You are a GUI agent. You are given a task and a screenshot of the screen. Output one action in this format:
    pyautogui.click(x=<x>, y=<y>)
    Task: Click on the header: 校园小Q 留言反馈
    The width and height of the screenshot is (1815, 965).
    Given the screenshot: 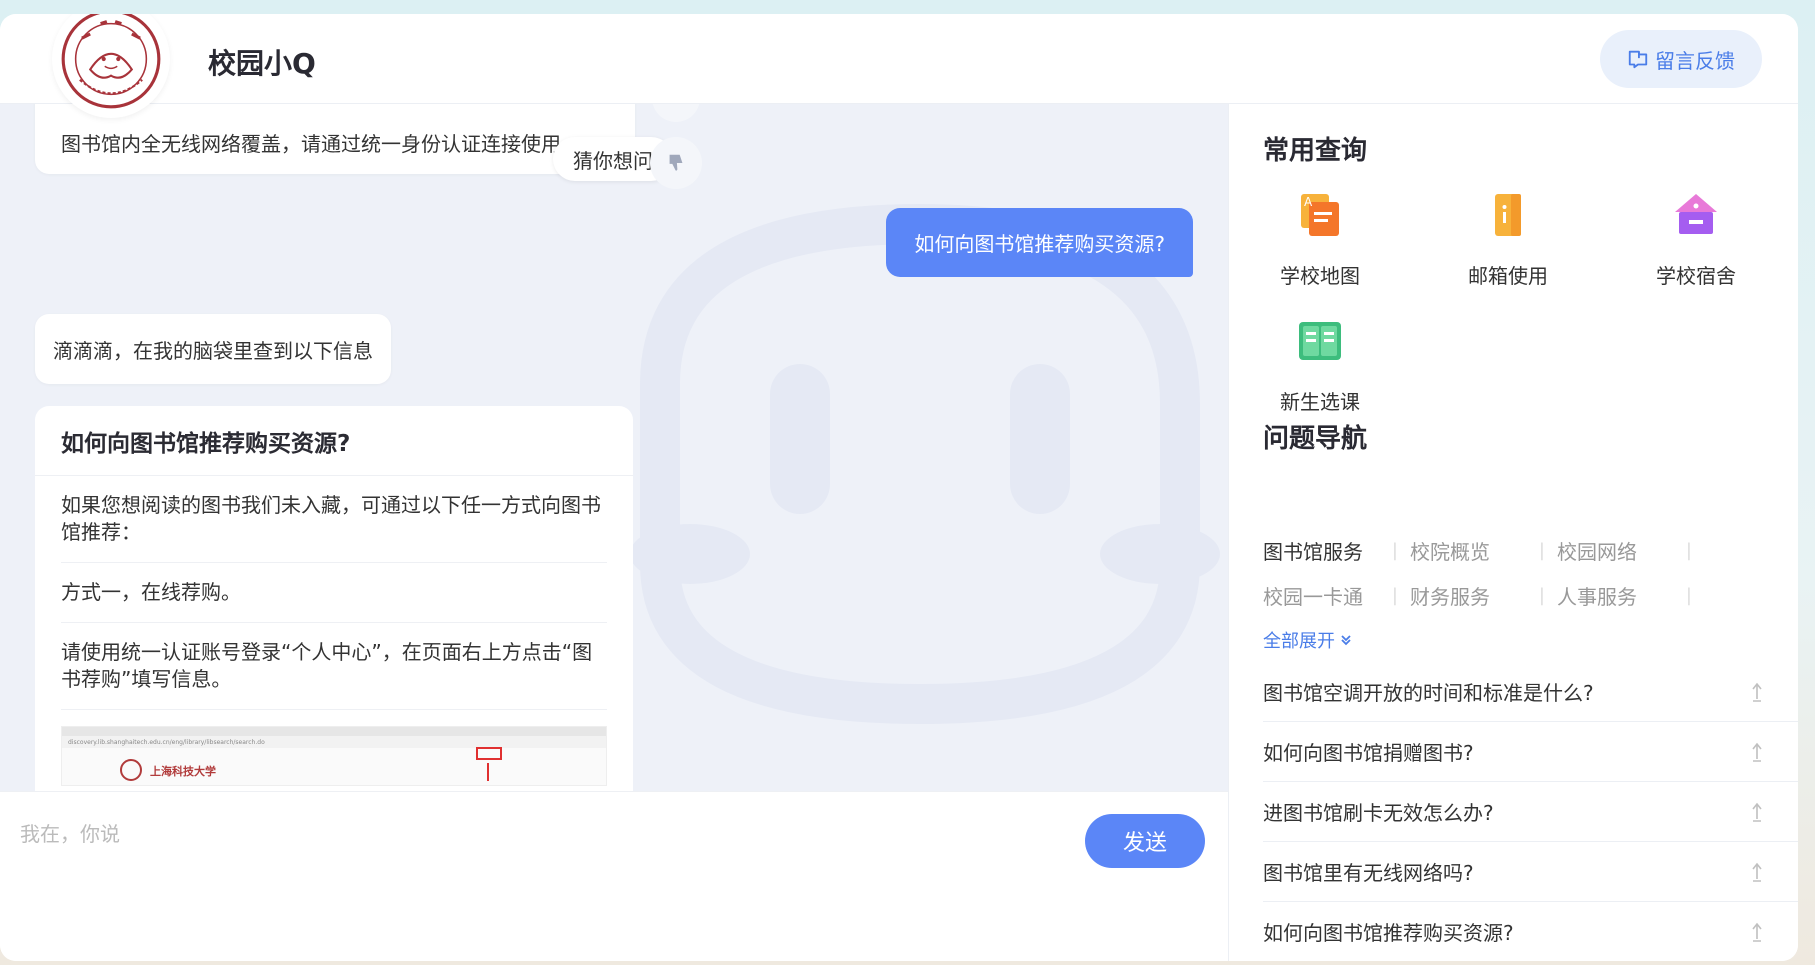 What is the action you would take?
    pyautogui.click(x=899, y=66)
    